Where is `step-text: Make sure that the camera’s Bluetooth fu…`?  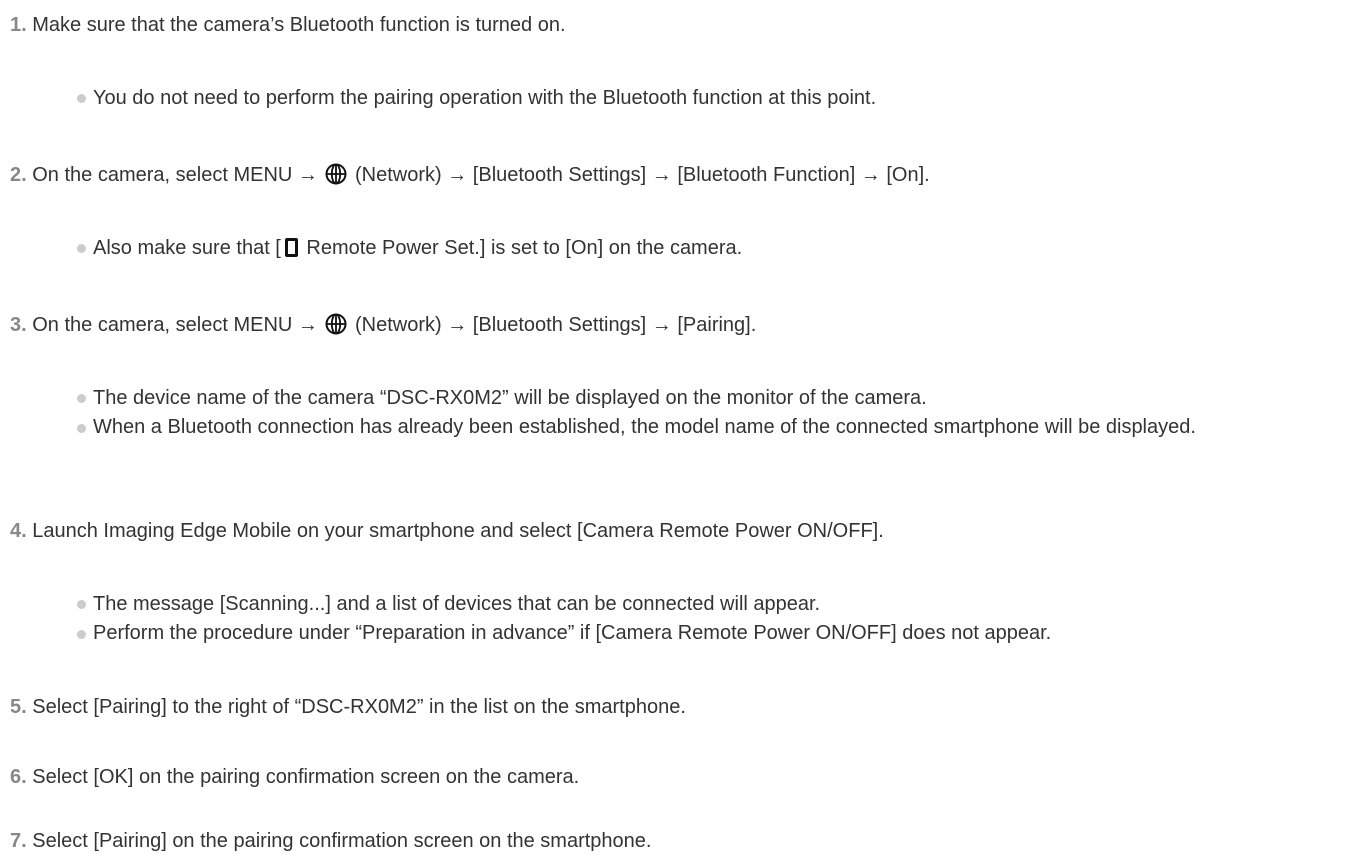 step-text: Make sure that the camera’s Bluetooth fu… is located at coordinates (296, 25).